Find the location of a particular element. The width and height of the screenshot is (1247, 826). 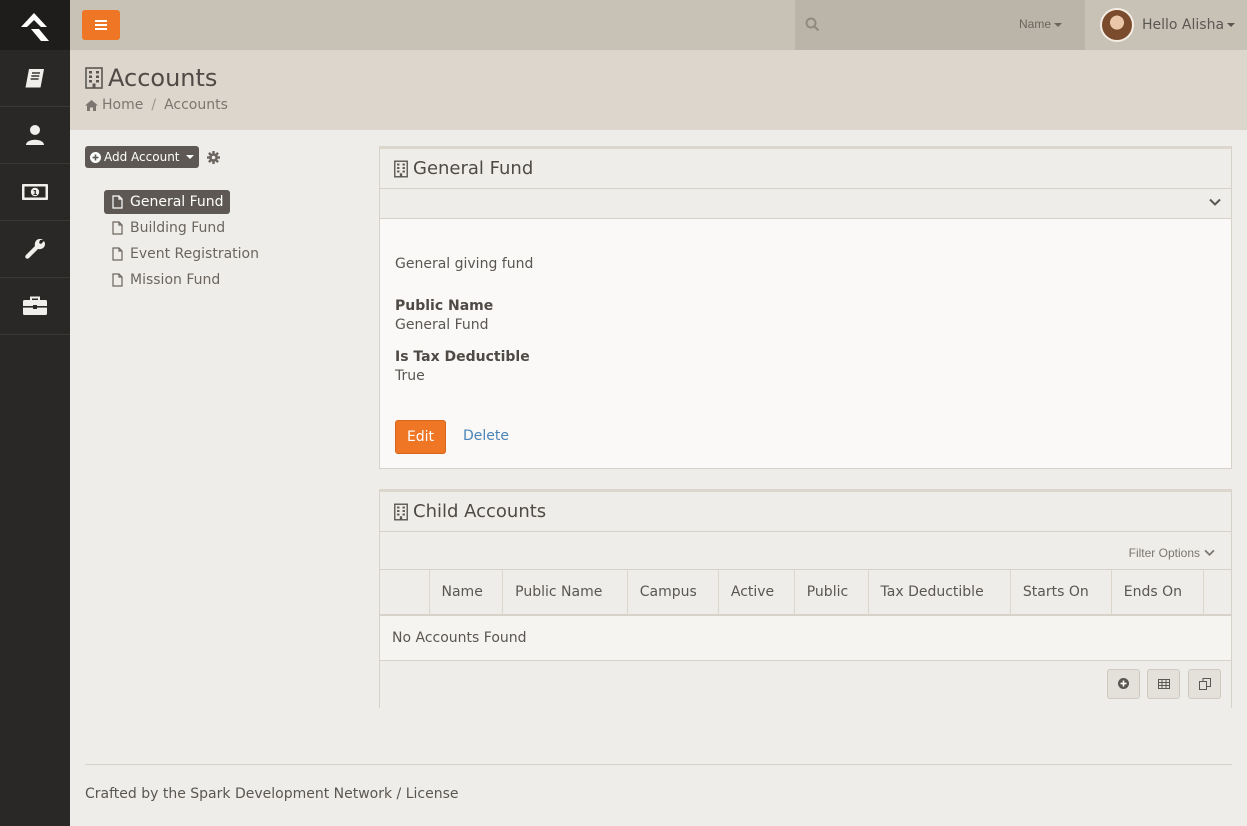

add-account-button: Add Account is located at coordinates (142, 157).